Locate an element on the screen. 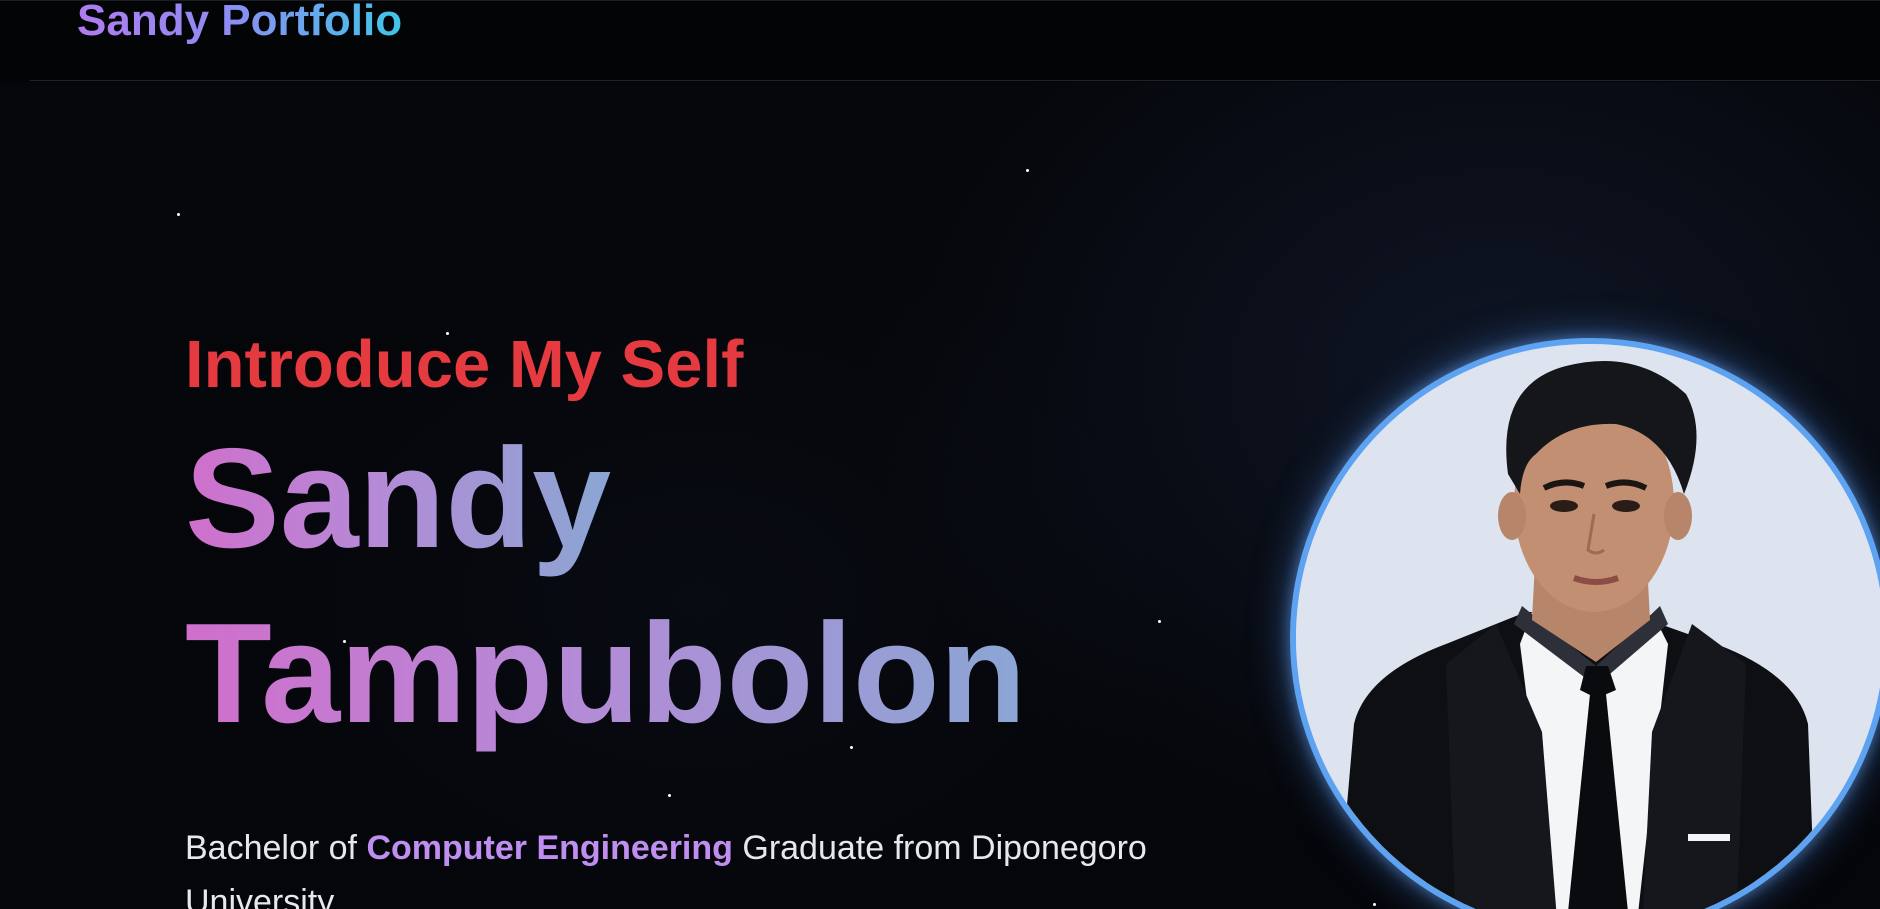  brand-logo: Sandy Portfolio is located at coordinates (239, 23).